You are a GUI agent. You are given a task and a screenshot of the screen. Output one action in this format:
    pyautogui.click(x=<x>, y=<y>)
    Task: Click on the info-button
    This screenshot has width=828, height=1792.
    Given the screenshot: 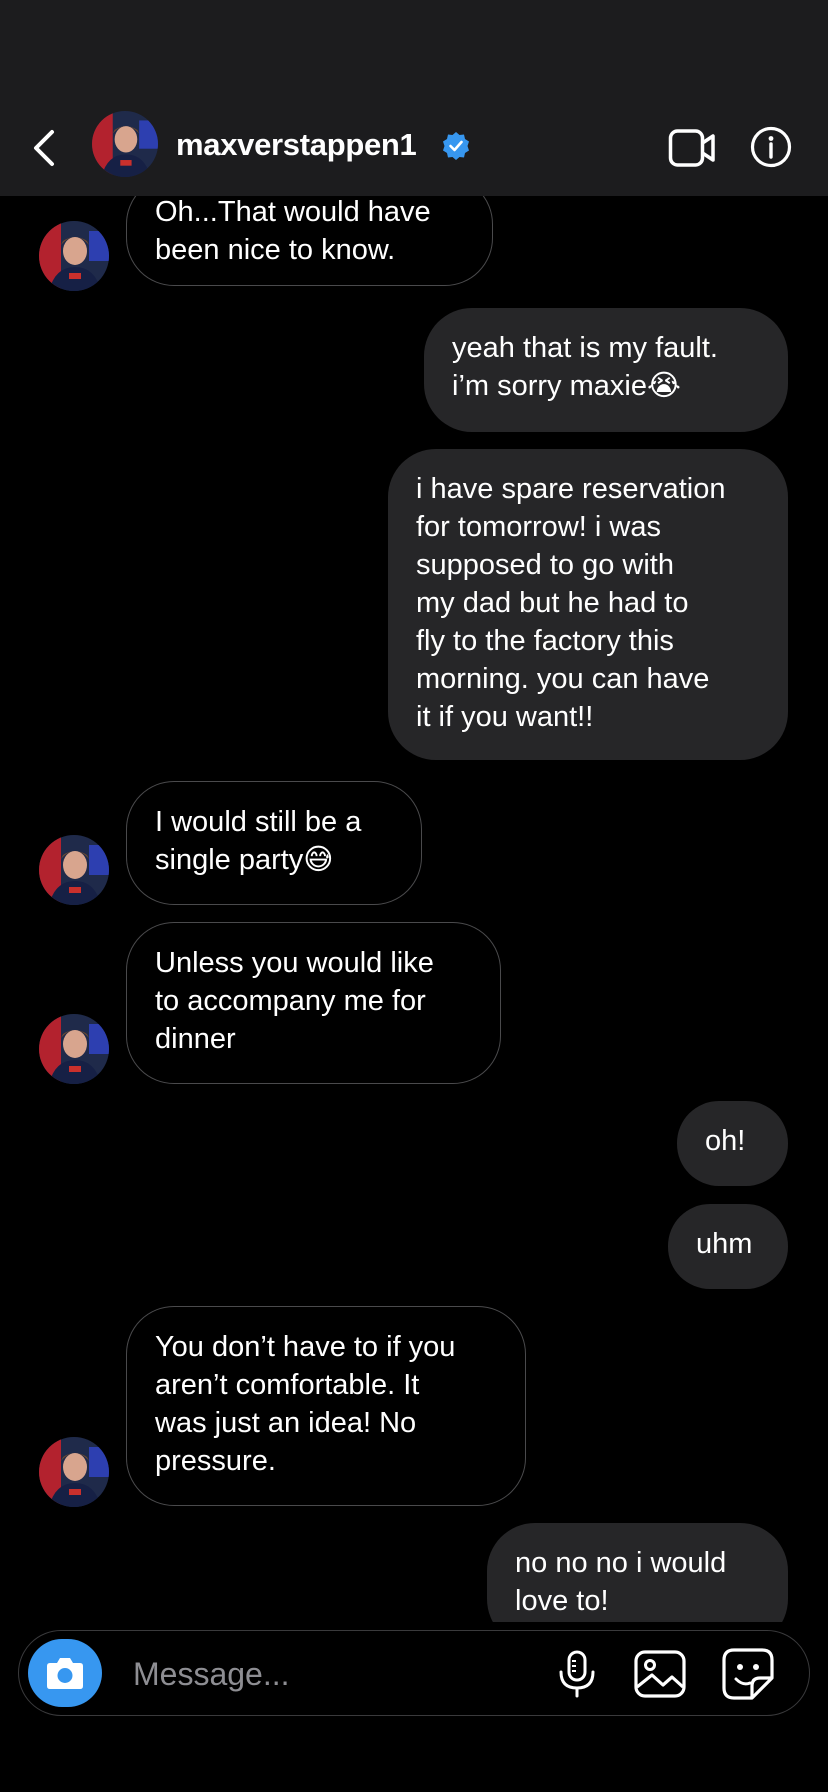 What is the action you would take?
    pyautogui.click(x=771, y=147)
    